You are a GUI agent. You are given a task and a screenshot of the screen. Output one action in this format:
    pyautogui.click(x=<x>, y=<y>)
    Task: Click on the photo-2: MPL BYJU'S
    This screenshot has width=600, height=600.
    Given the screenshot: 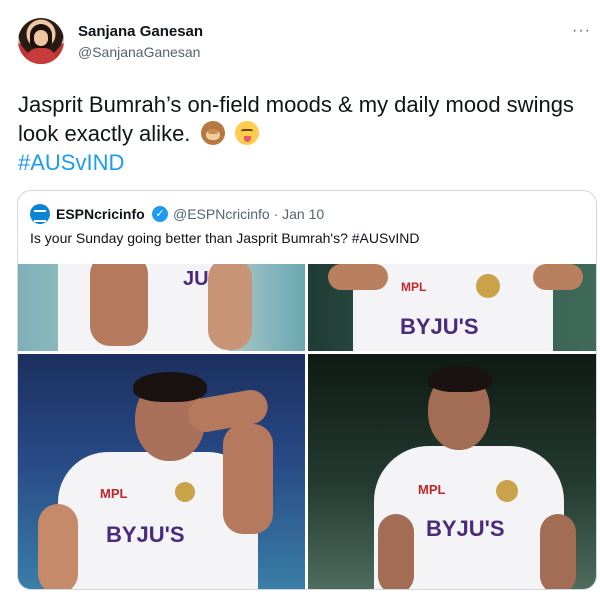 What is the action you would take?
    pyautogui.click(x=452, y=307)
    